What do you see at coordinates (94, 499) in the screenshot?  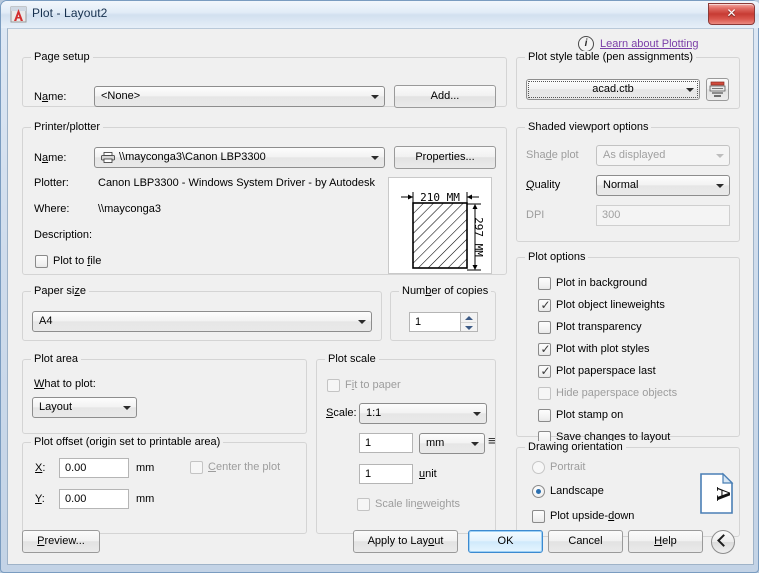 I see `offset-y-input: 0.00` at bounding box center [94, 499].